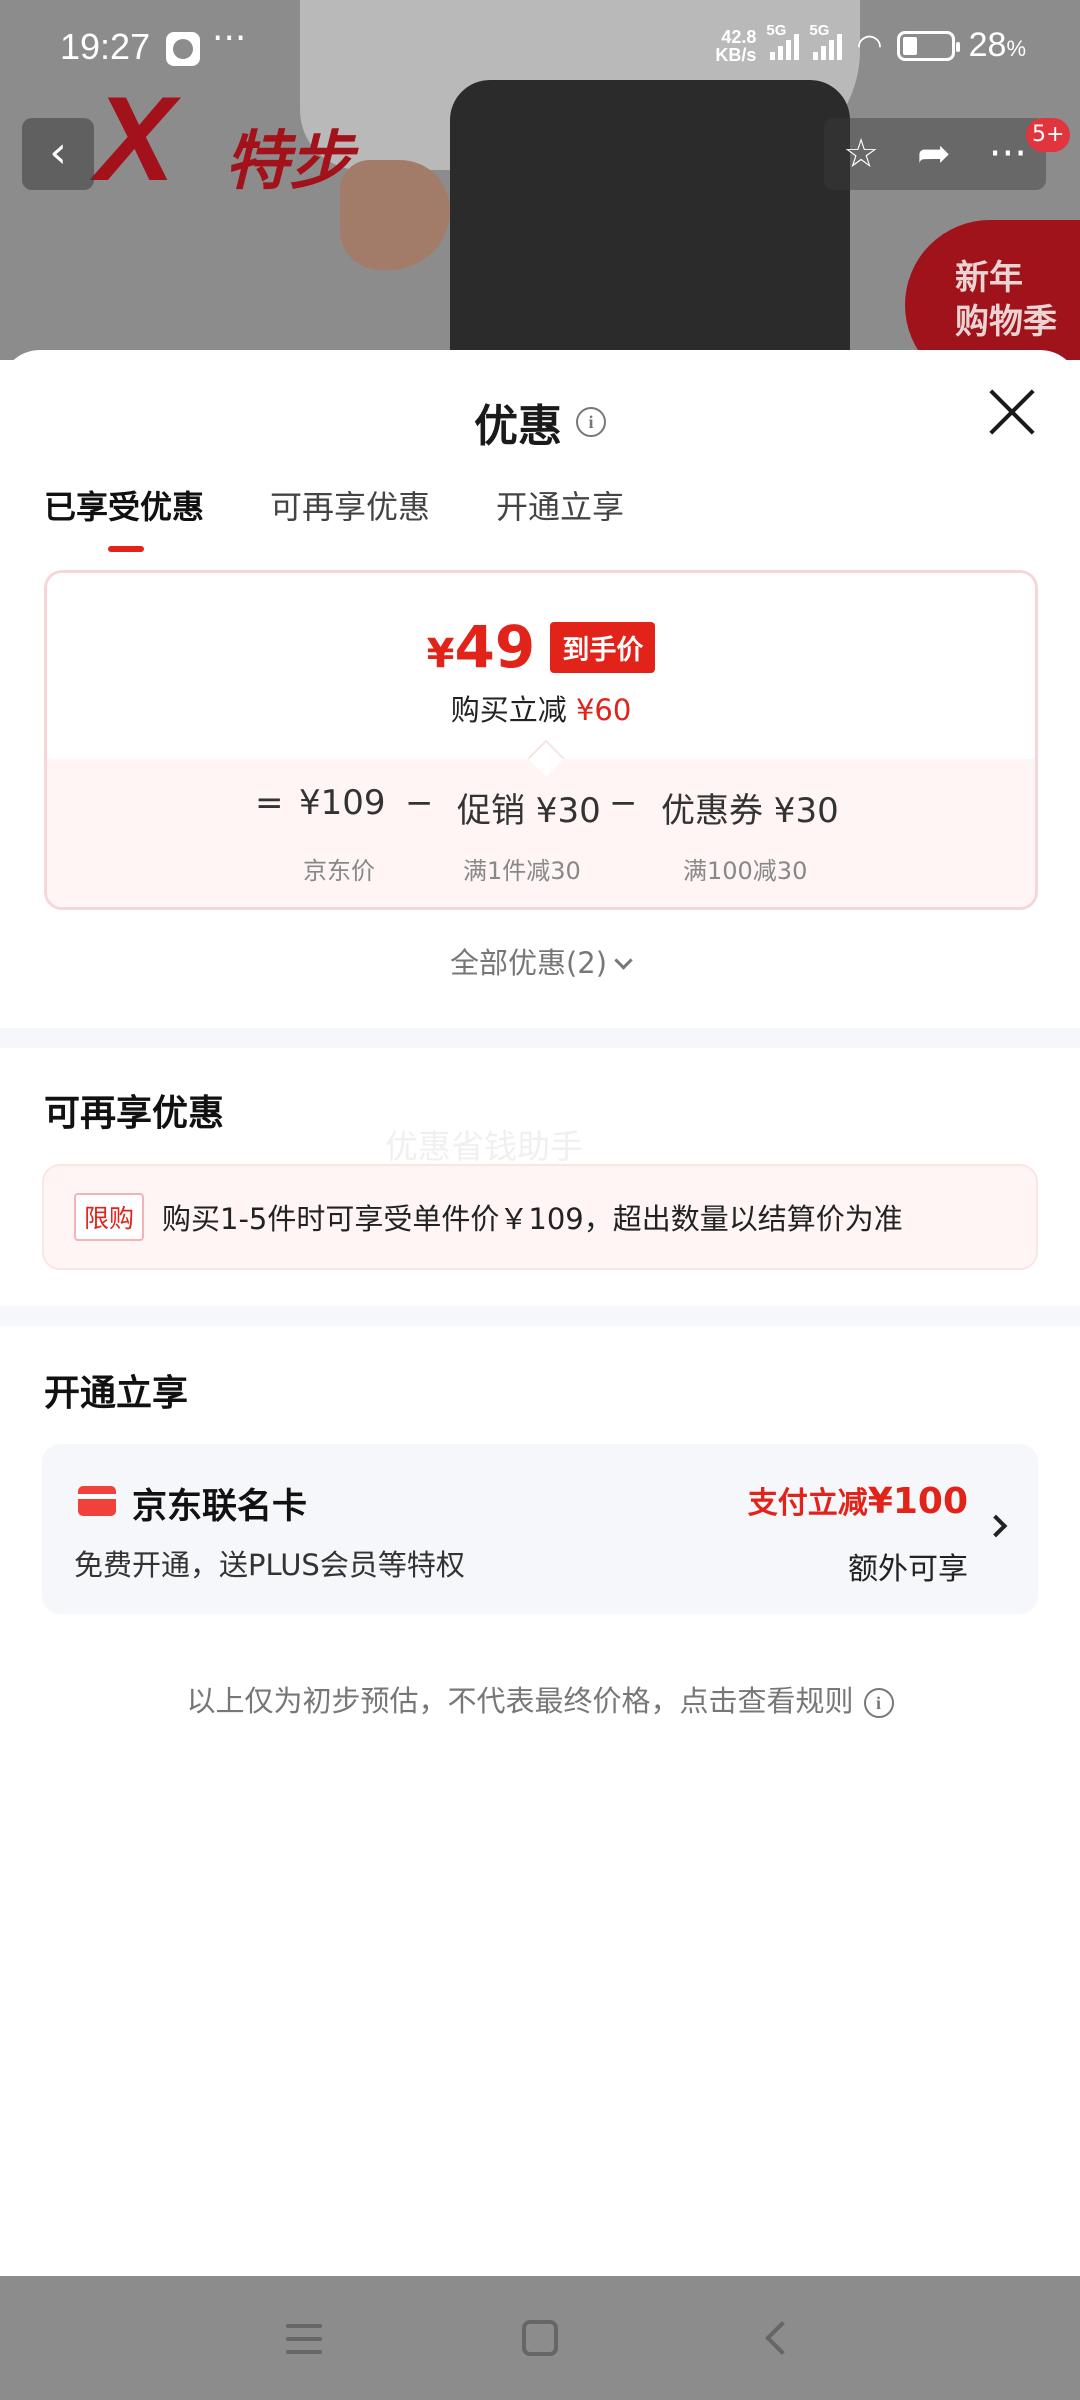  What do you see at coordinates (269, 1565) in the screenshot?
I see `card-description: 免费开通，送PLUS会员等特权` at bounding box center [269, 1565].